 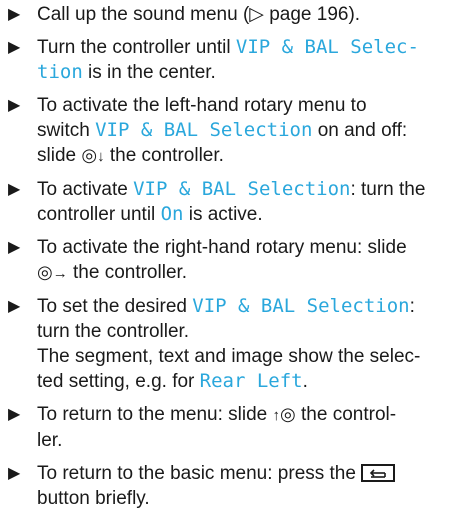 What do you see at coordinates (101, 156) in the screenshot?
I see `arrow-down-icon: ↓` at bounding box center [101, 156].